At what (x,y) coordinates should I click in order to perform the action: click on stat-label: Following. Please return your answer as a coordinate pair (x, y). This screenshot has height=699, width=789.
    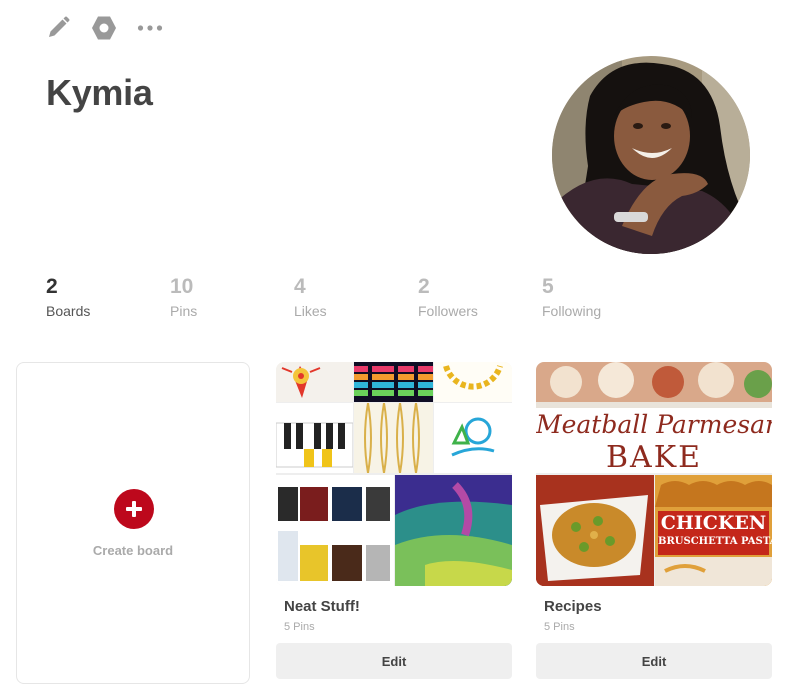
    Looking at the image, I should click on (572, 311).